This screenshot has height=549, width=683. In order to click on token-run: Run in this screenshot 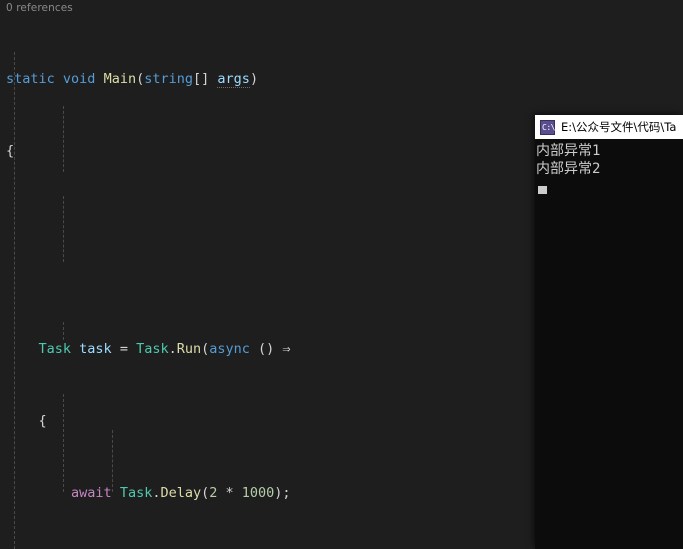, I will do `click(189, 349)`.